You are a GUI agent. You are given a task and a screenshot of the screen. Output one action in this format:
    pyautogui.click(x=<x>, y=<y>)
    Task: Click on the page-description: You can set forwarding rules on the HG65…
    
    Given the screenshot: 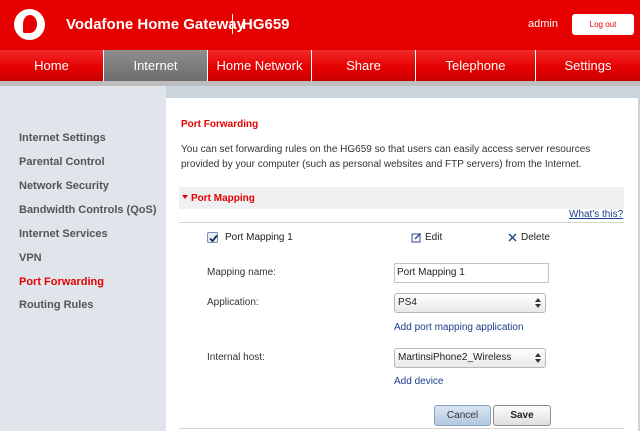 What is the action you would take?
    pyautogui.click(x=386, y=157)
    